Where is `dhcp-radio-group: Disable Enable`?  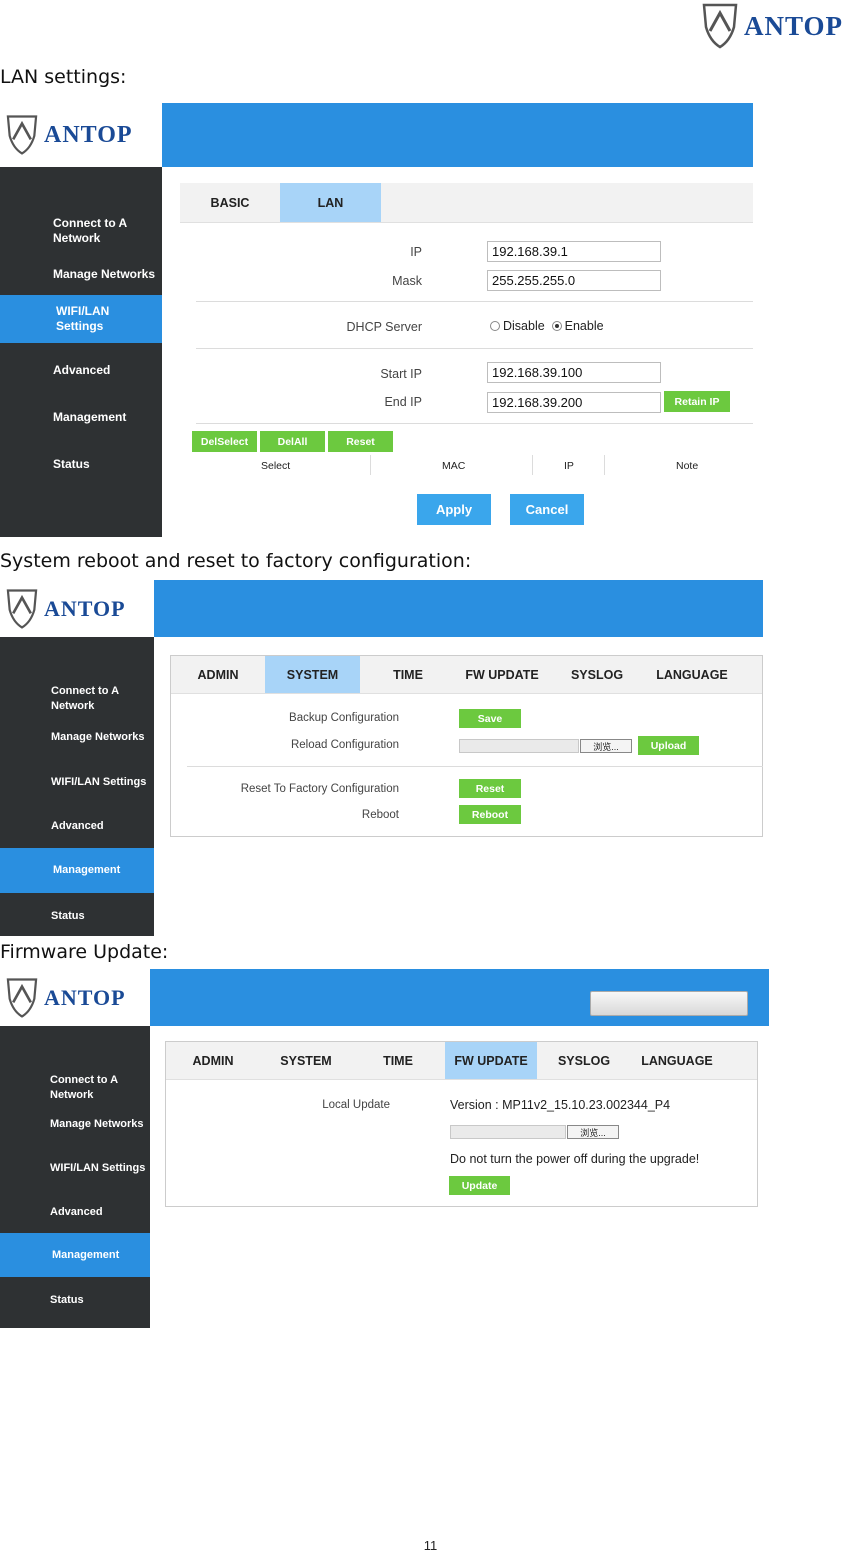
dhcp-radio-group: Disable Enable is located at coordinates (547, 326).